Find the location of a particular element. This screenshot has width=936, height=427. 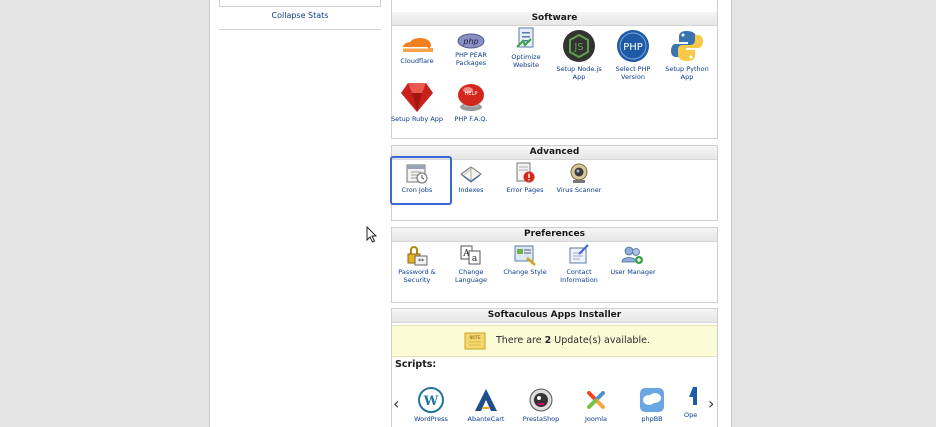

php-pear-icon: php is located at coordinates (471, 41).